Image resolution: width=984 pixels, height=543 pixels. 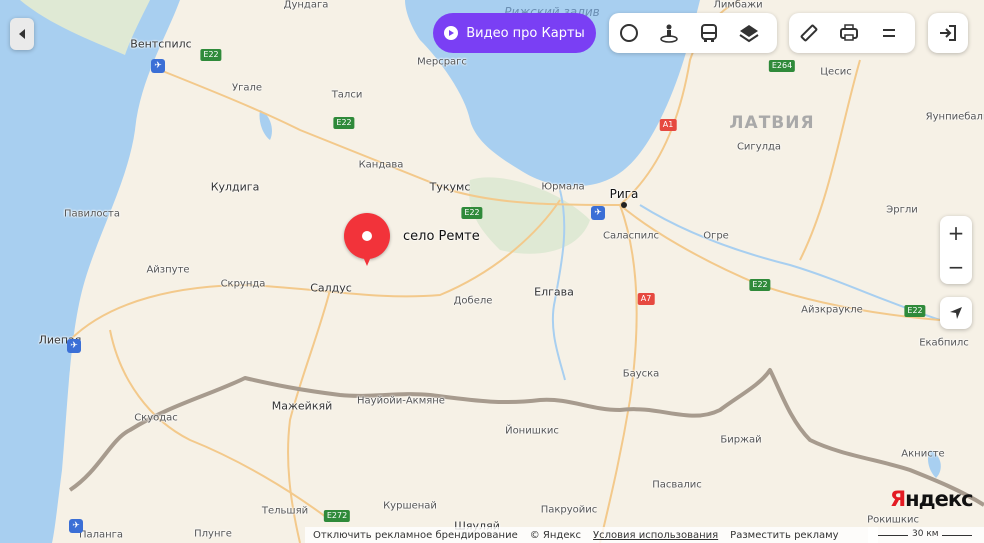 What do you see at coordinates (624, 205) in the screenshot?
I see `riga-dot` at bounding box center [624, 205].